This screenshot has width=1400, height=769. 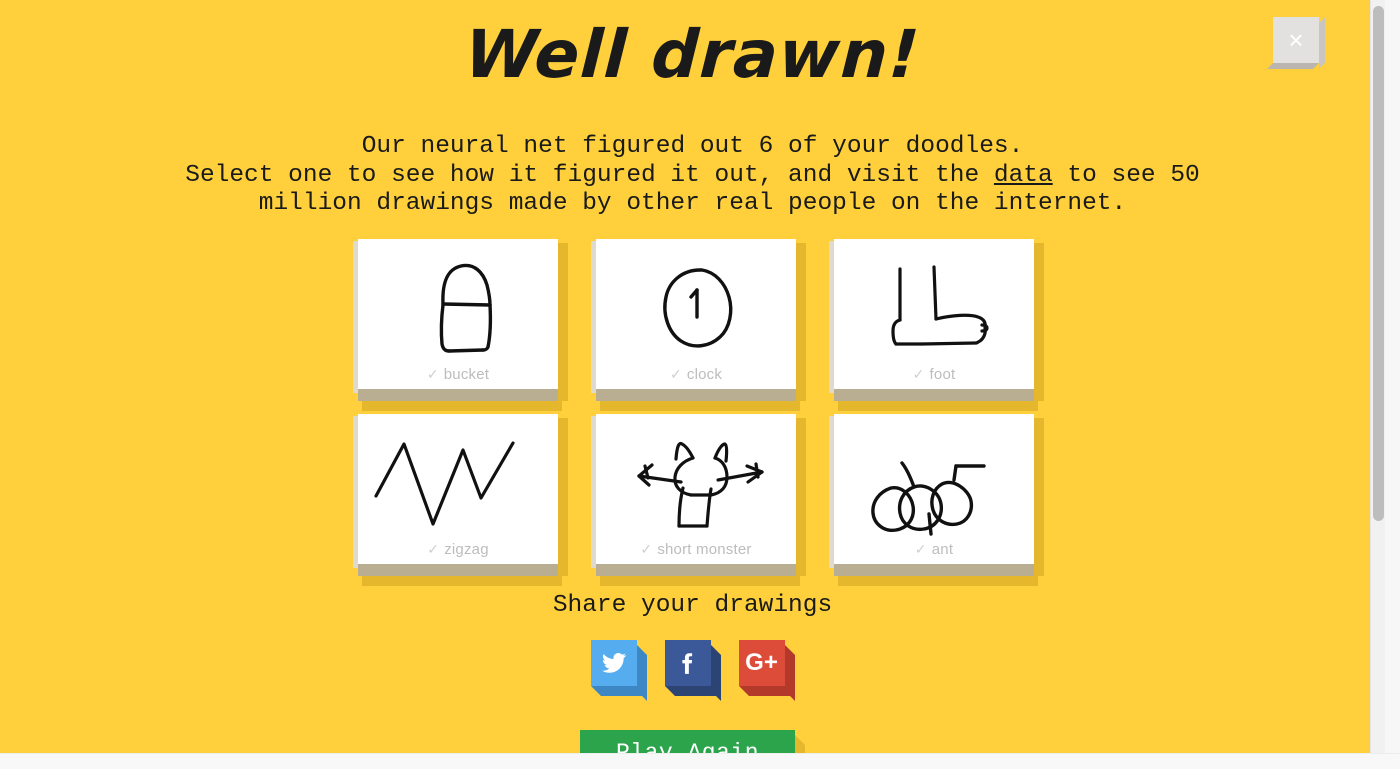 What do you see at coordinates (942, 549) in the screenshot?
I see `card-label-text: ant` at bounding box center [942, 549].